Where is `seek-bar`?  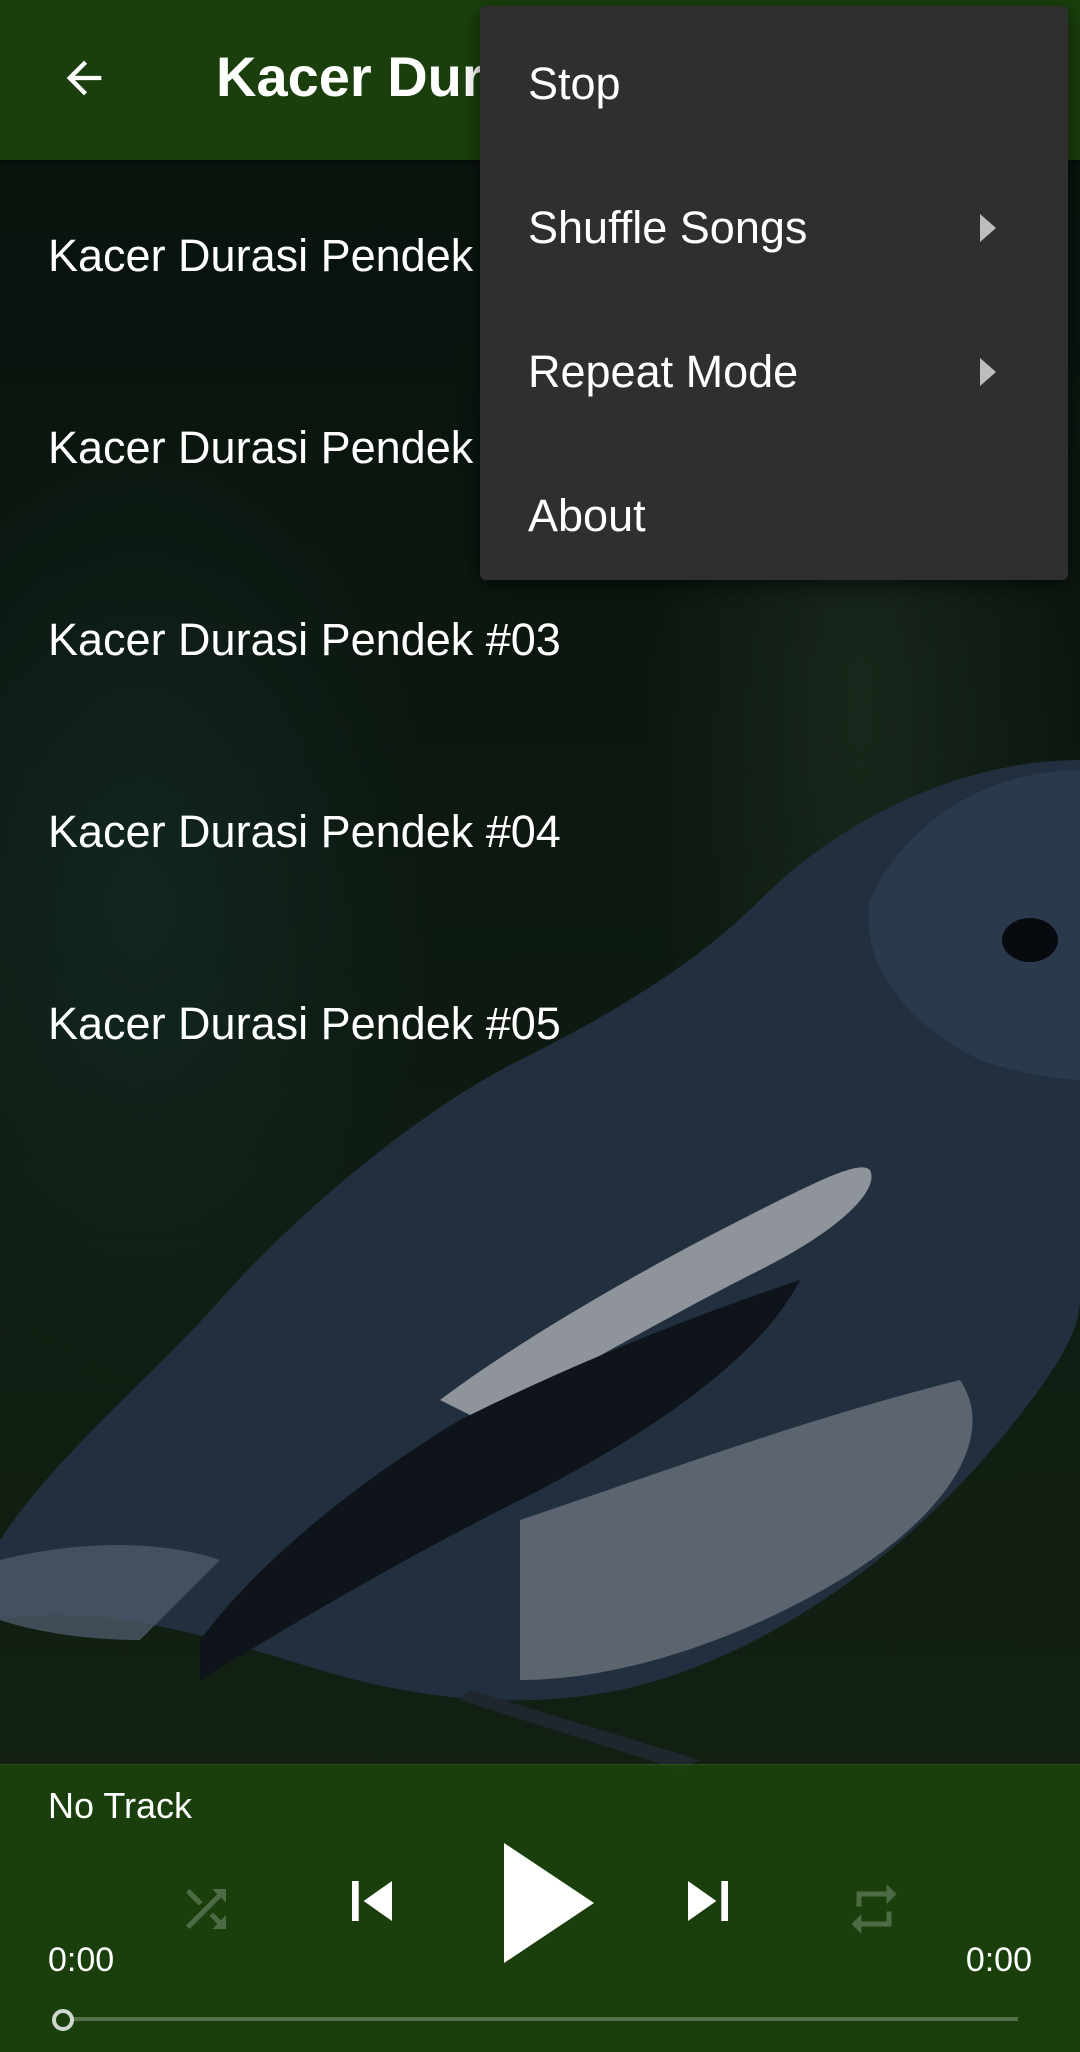 seek-bar is located at coordinates (533, 2019).